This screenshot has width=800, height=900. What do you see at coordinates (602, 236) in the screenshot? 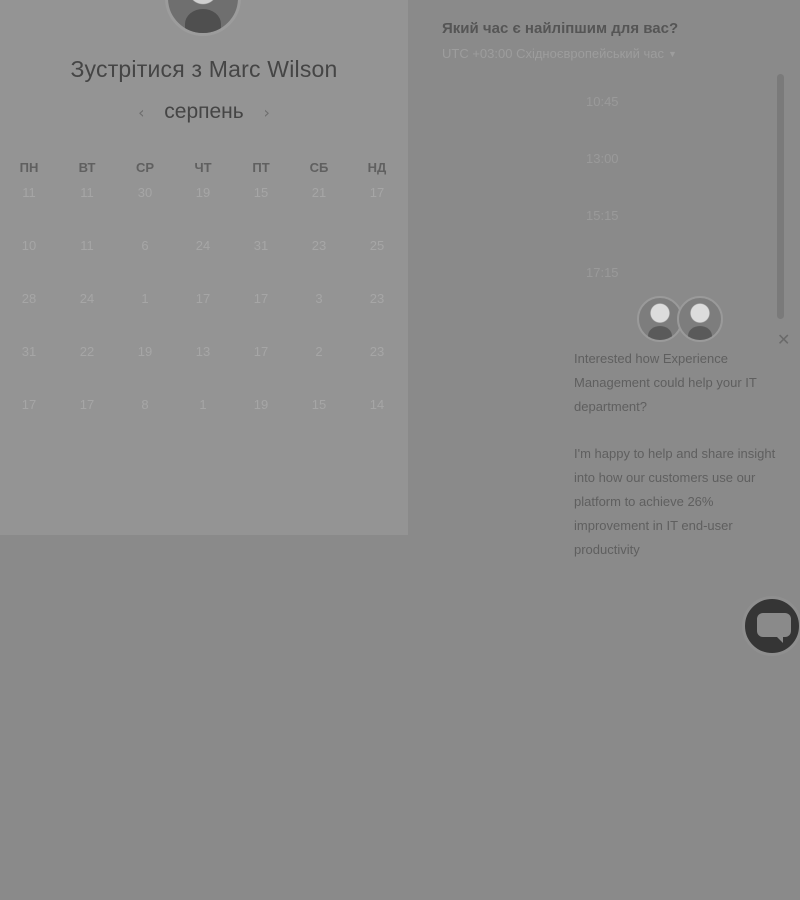
I see `time-slot: 15:15` at bounding box center [602, 236].